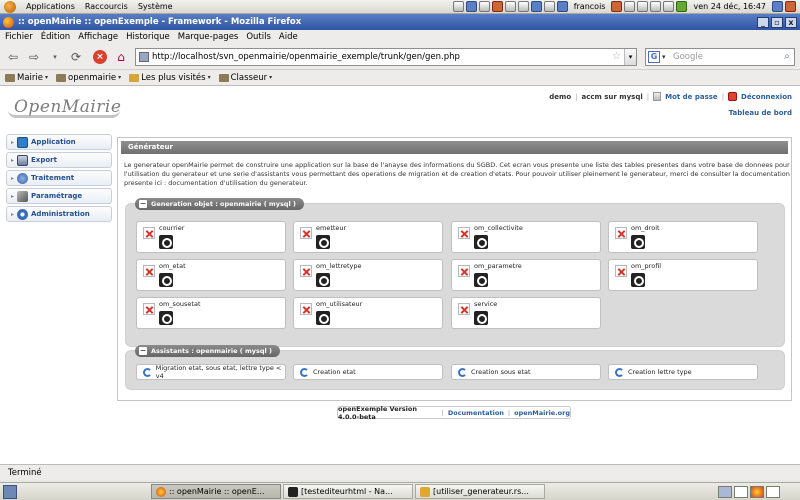 Image resolution: width=800 pixels, height=500 pixels. I want to click on search-input: Google, so click(725, 57).